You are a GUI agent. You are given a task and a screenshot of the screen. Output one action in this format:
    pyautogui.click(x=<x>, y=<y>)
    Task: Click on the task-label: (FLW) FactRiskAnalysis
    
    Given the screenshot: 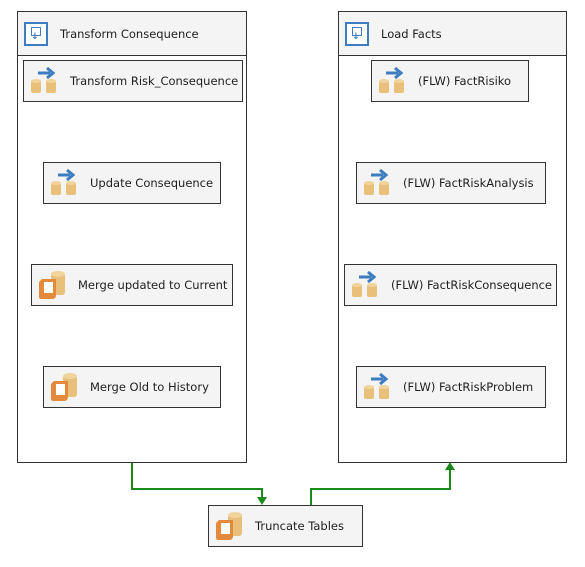 What is the action you would take?
    pyautogui.click(x=468, y=183)
    